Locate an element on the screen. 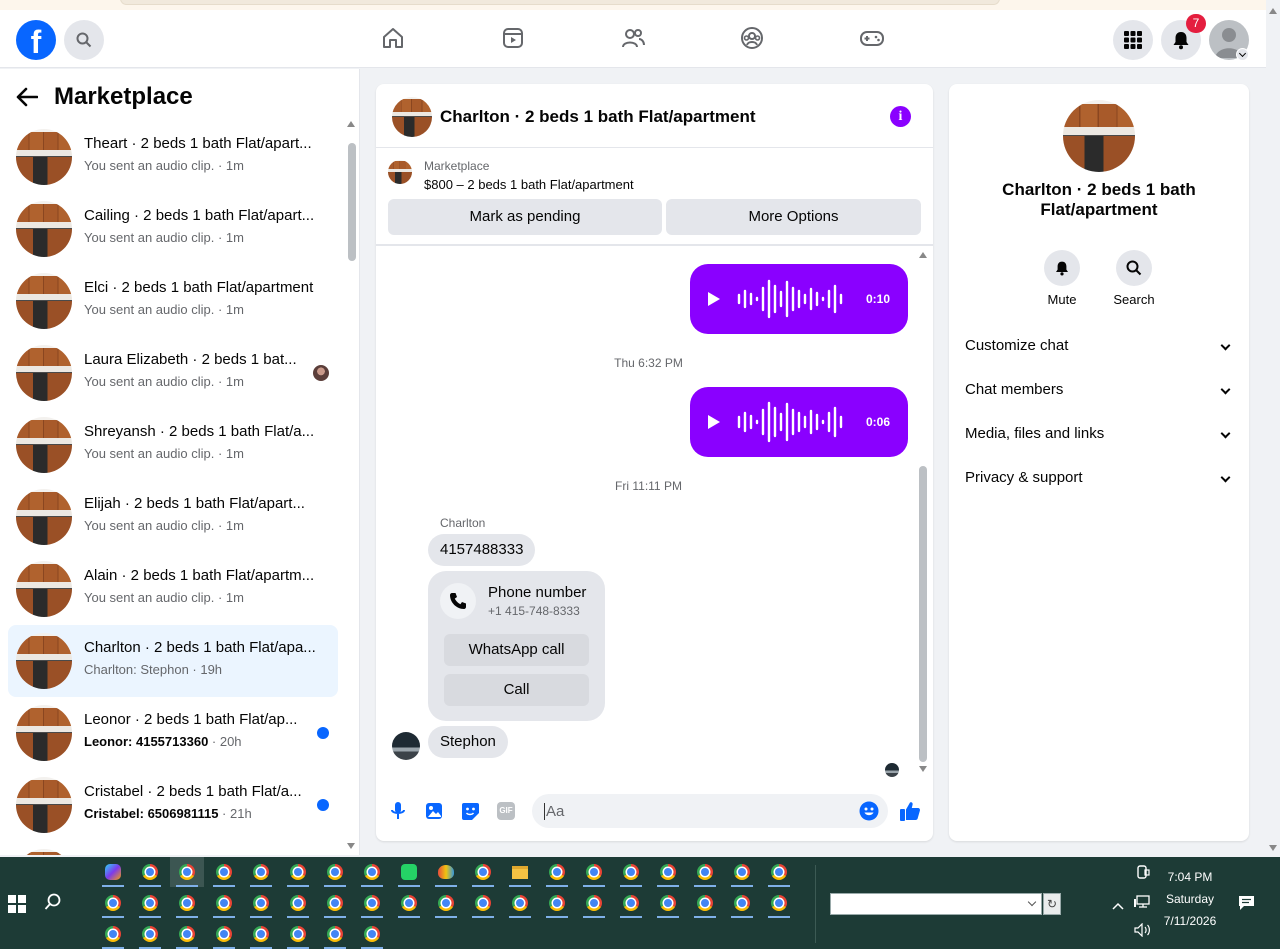 The height and width of the screenshot is (949, 1280). search-in-conversation-button: Search is located at coordinates (1134, 278).